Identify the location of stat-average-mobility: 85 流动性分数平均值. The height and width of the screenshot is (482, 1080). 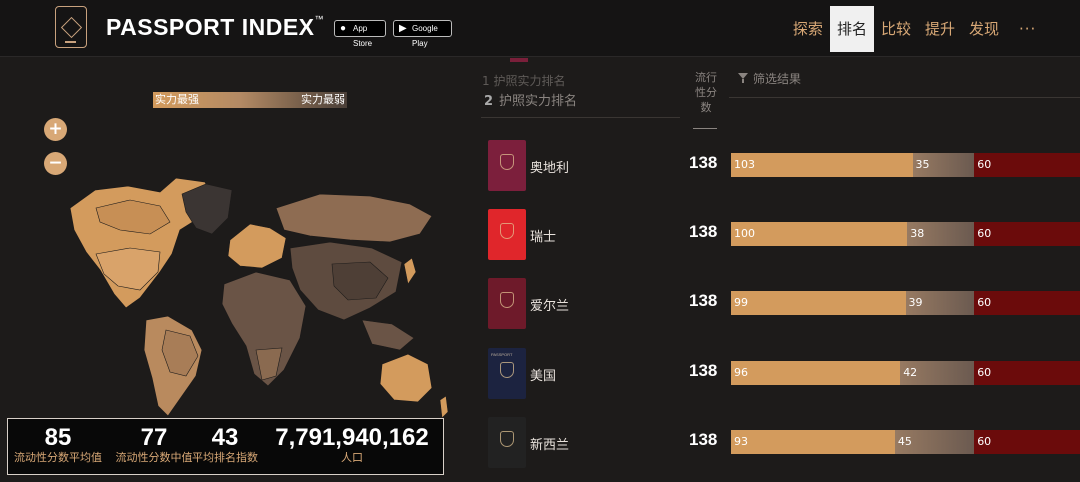
(58, 445).